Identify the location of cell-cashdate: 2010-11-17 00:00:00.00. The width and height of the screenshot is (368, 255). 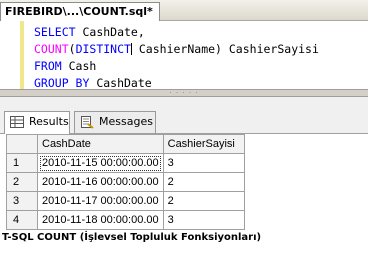
(100, 201).